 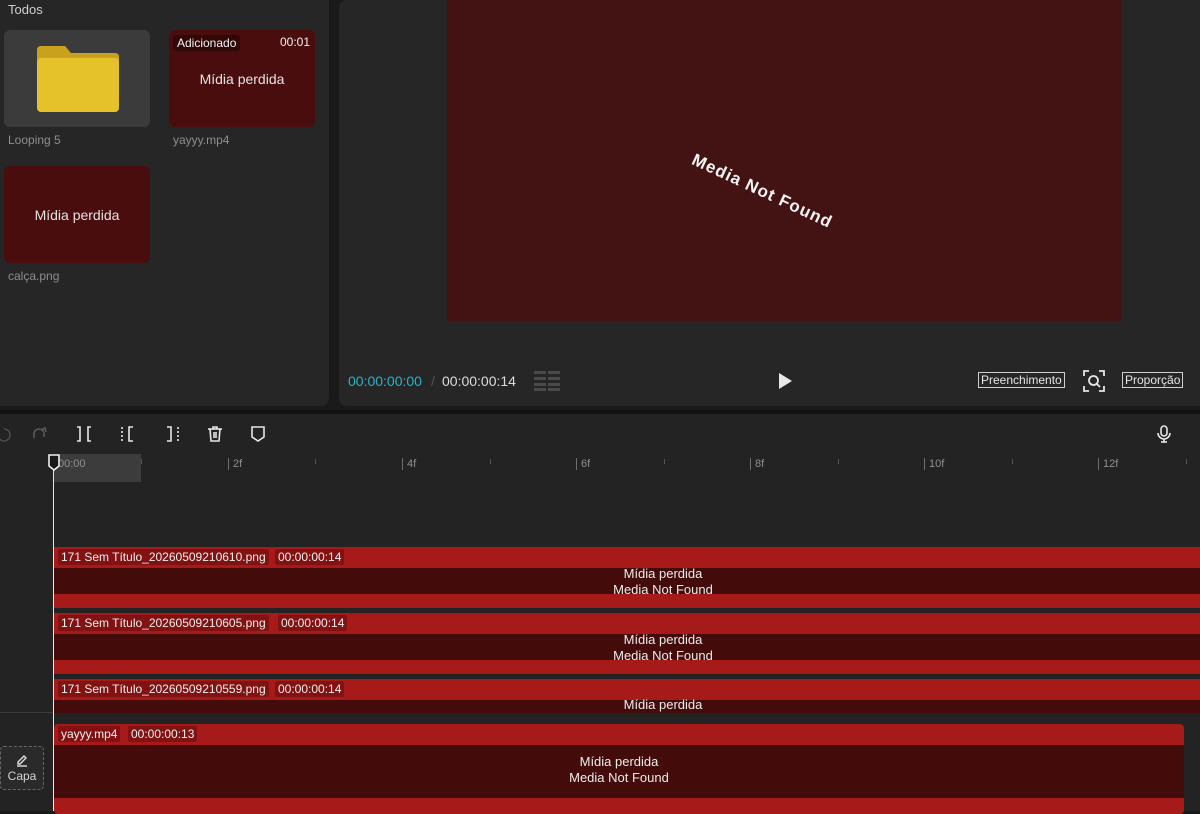 I want to click on split-icon, so click(x=84, y=434).